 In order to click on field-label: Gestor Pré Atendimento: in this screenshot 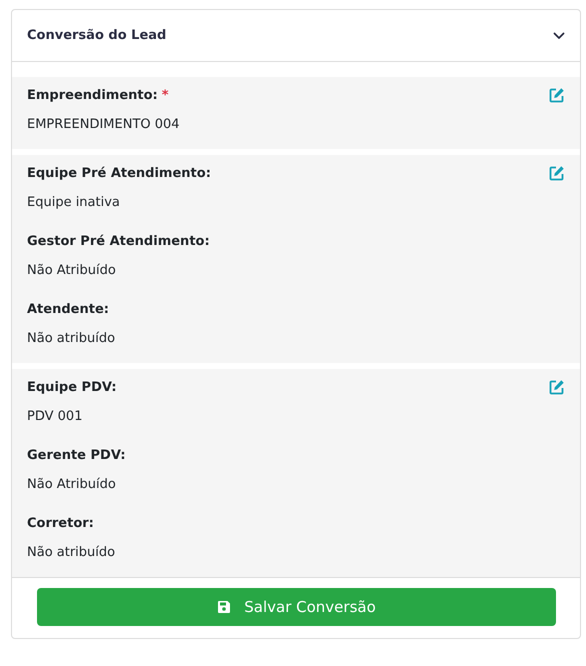, I will do `click(118, 241)`.